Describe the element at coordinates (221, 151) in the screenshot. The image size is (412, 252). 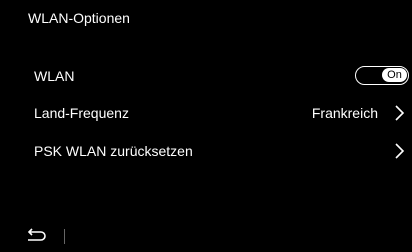
I see `reset-psk-row: PSK WLAN zurücksetzen` at that location.